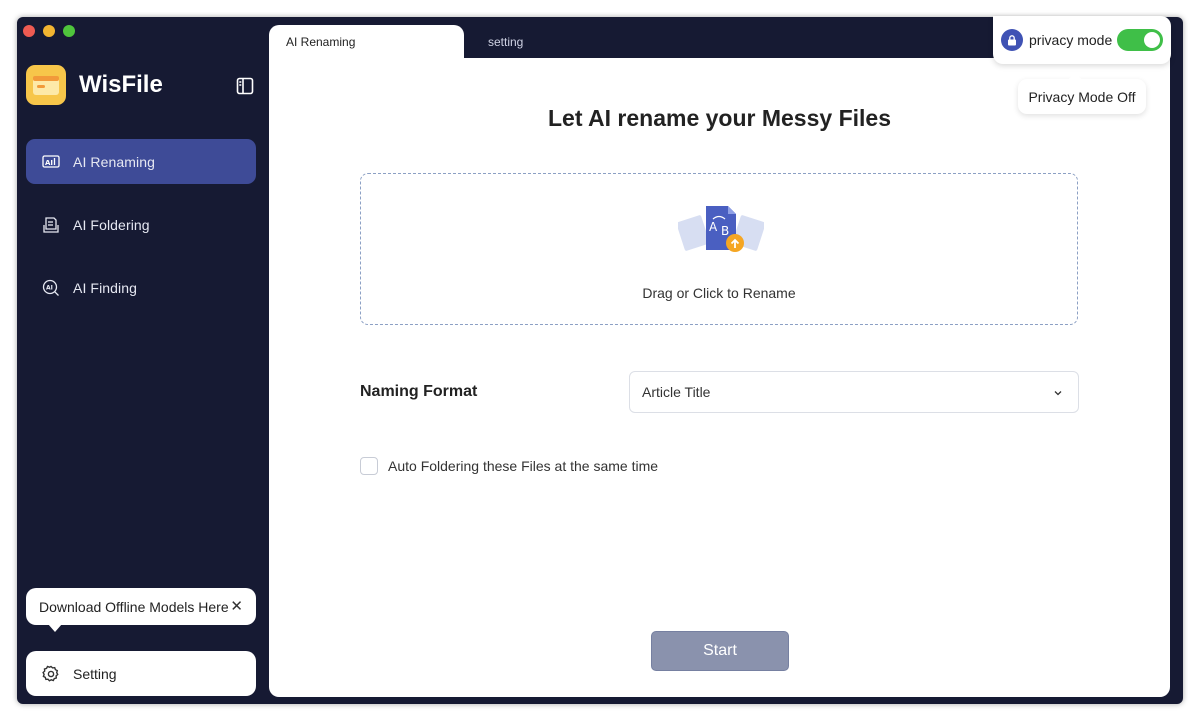  What do you see at coordinates (369, 466) in the screenshot?
I see `auto-foldering-checkbox` at bounding box center [369, 466].